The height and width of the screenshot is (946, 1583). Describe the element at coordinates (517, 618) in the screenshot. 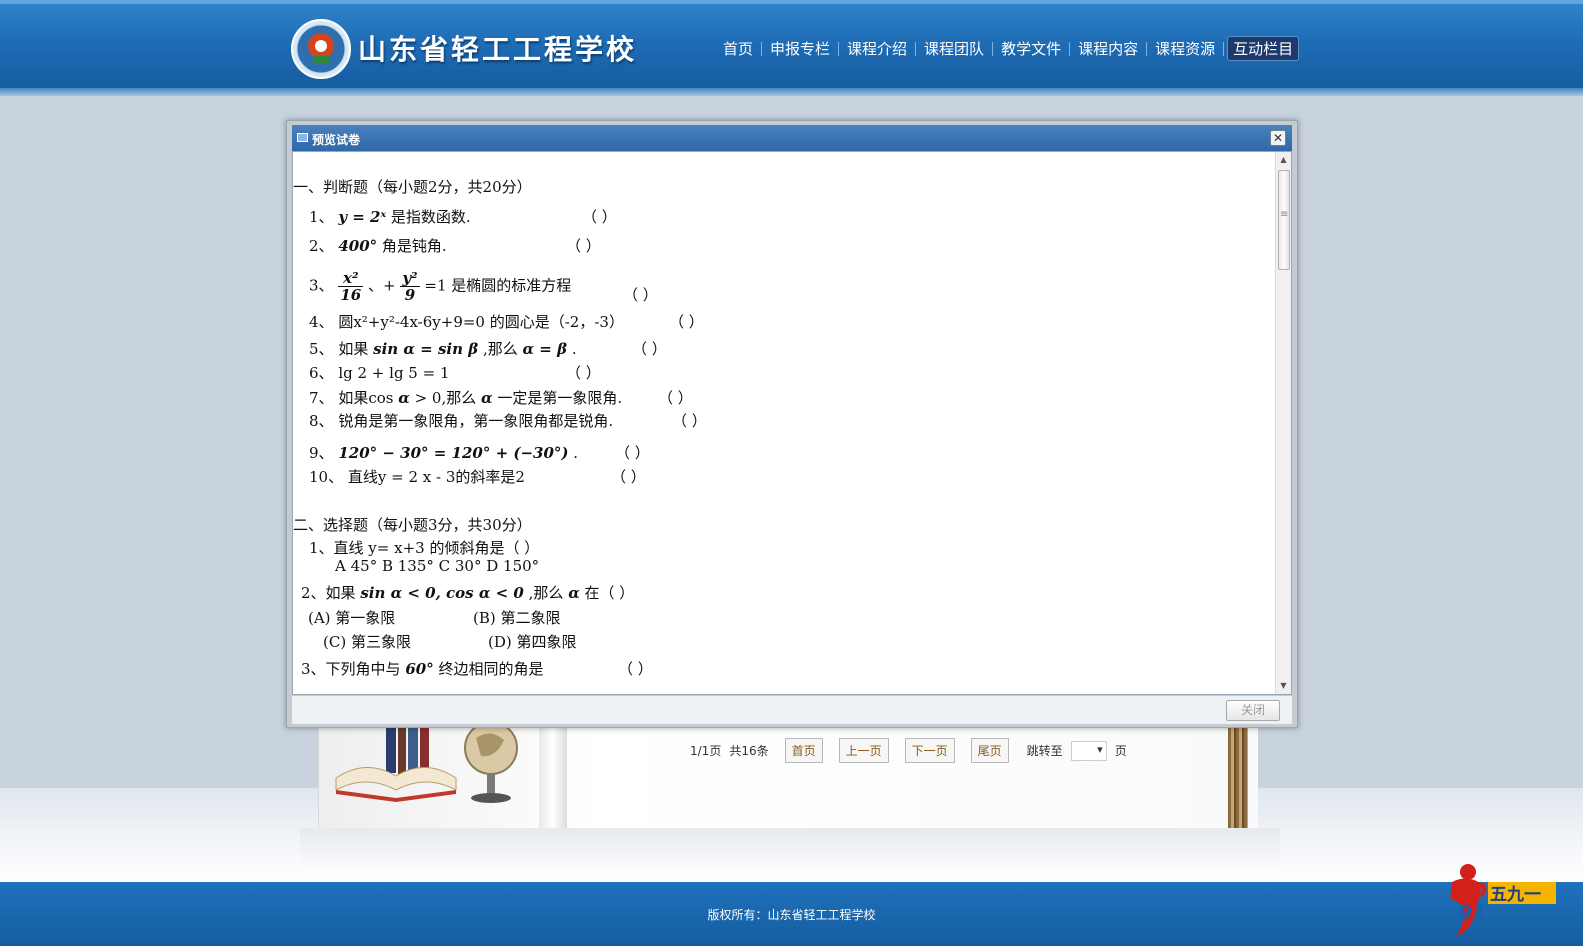

I see `option-b: (B) 第二象限` at that location.